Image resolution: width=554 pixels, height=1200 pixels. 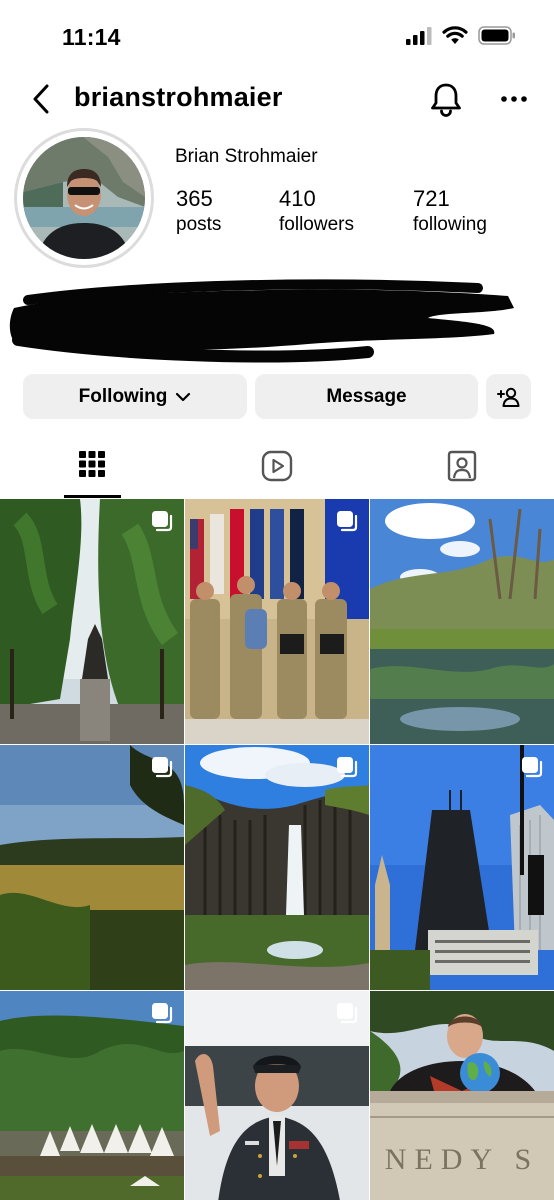 I want to click on back-button, so click(x=41, y=99).